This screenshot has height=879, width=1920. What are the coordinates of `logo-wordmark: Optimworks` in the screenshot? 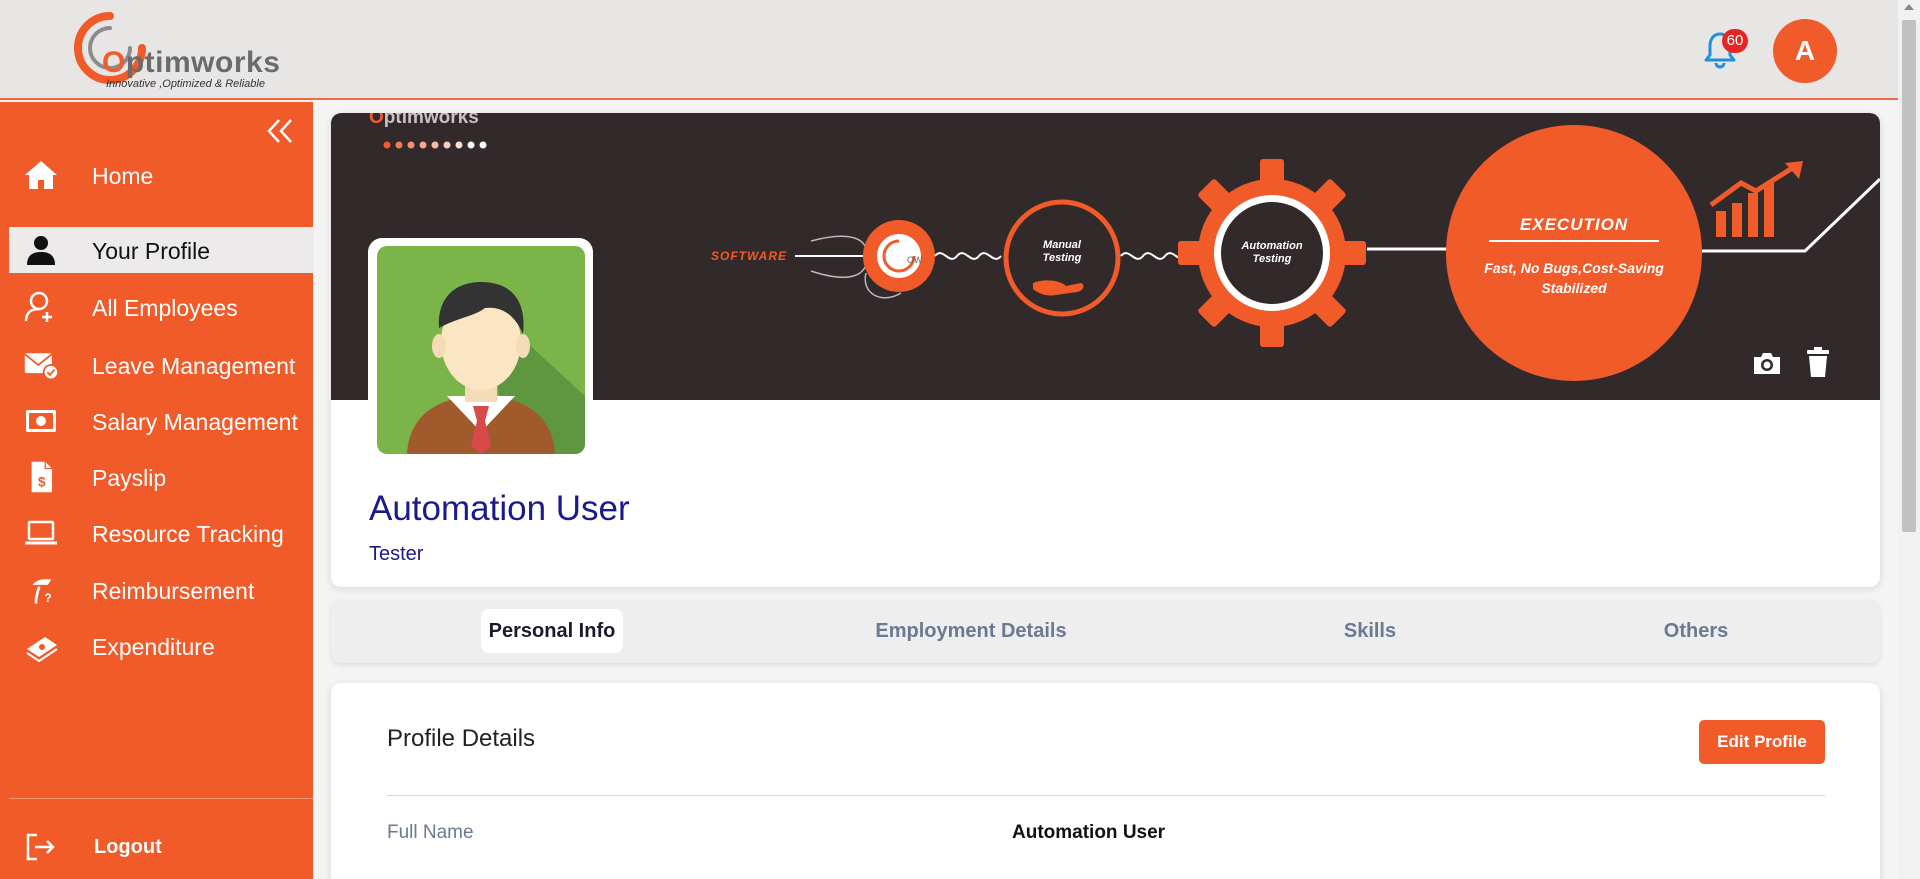 It's located at (191, 62).